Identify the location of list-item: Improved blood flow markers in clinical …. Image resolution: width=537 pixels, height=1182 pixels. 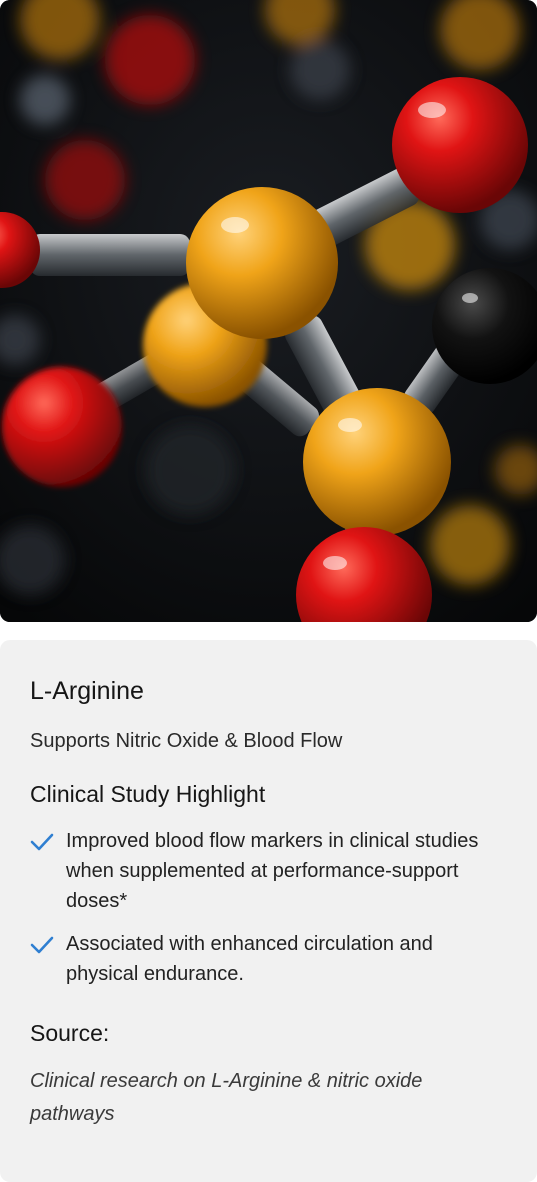
(268, 871).